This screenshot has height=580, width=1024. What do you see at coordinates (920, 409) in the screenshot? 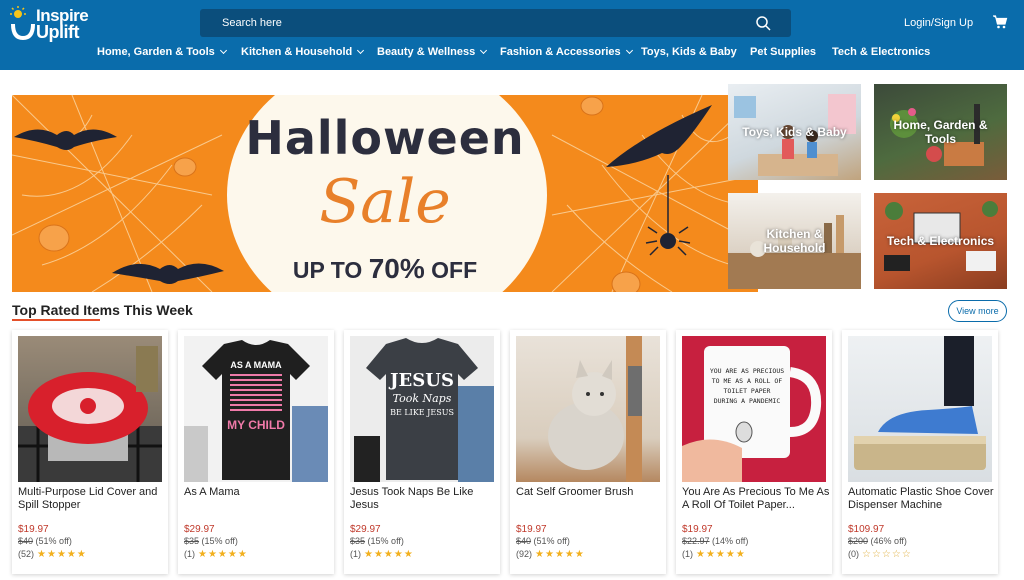
I see `product-image-shoe-cover-dispenser` at bounding box center [920, 409].